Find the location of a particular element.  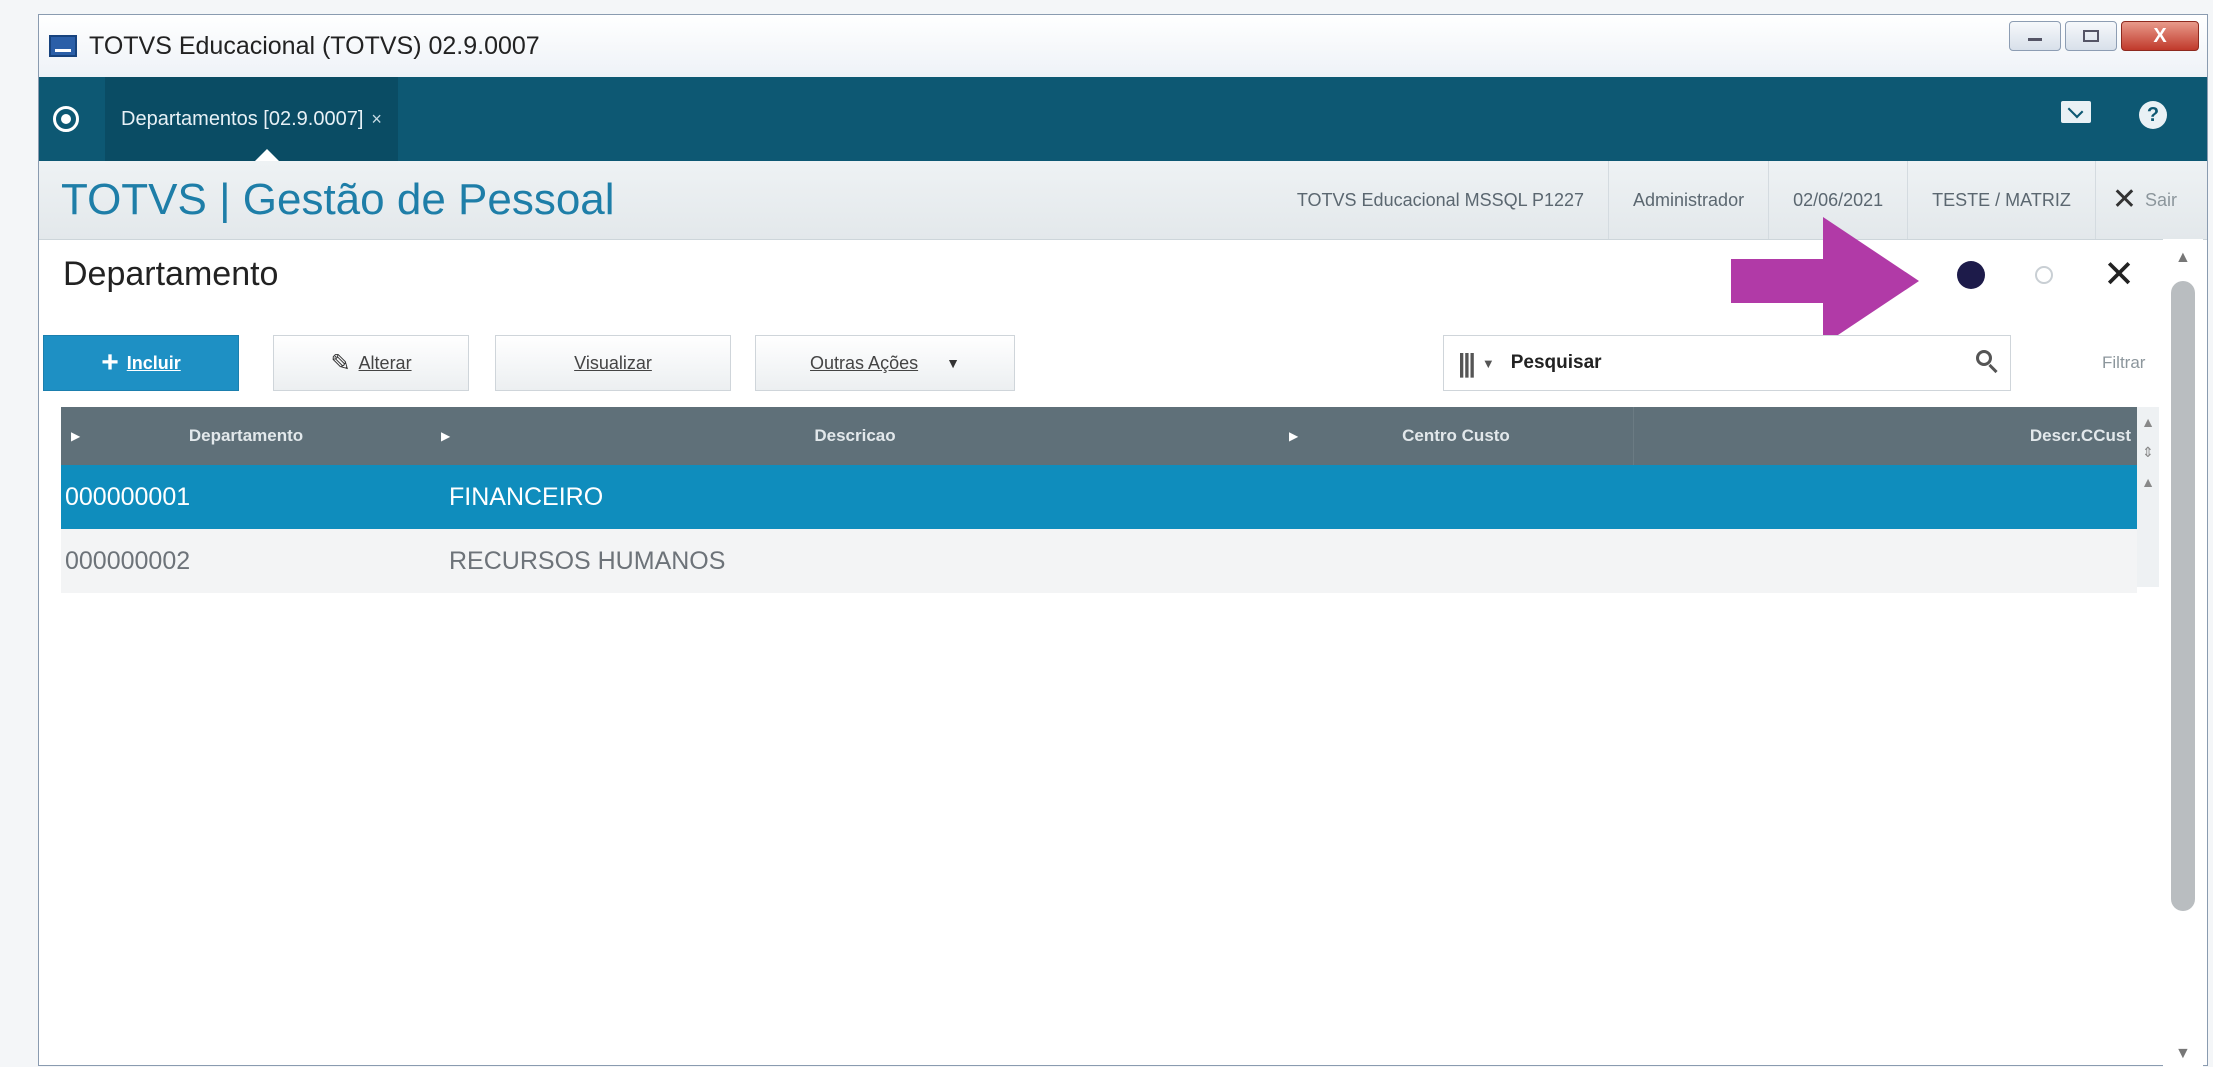

tab-departamentos: Departamentos [02.9.0007] × is located at coordinates (251, 119).